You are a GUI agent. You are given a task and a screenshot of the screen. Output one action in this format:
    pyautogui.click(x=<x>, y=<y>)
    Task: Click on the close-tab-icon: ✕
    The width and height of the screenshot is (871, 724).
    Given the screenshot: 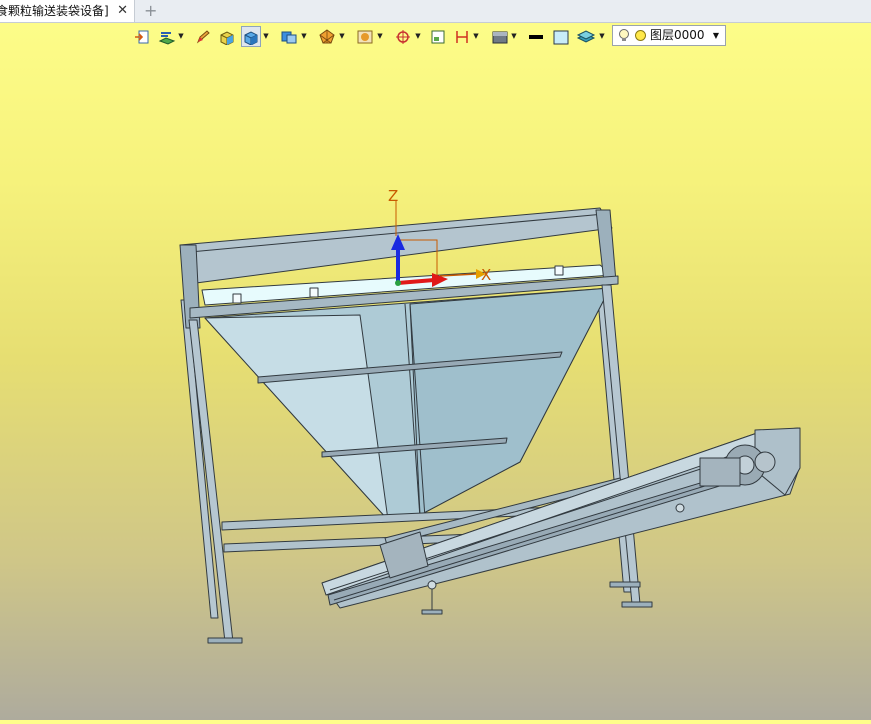 What is the action you would take?
    pyautogui.click(x=122, y=11)
    